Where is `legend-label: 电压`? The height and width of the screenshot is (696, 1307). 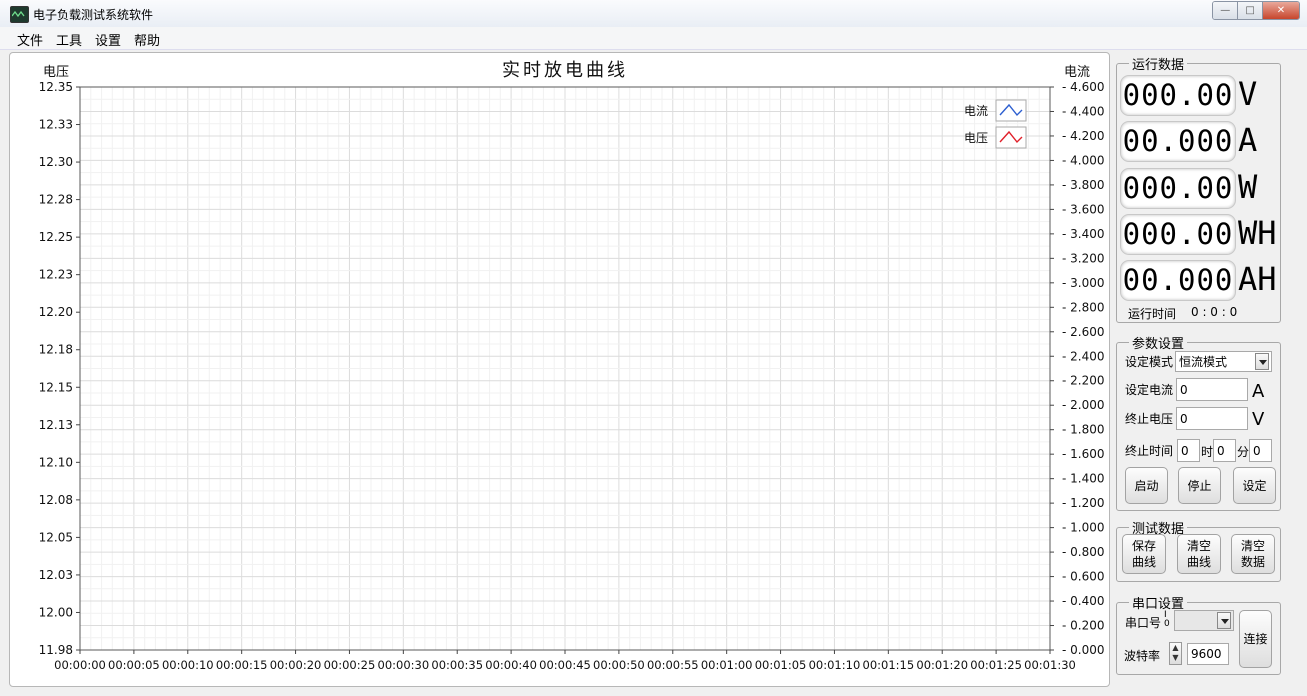
legend-label: 电压 is located at coordinates (976, 138).